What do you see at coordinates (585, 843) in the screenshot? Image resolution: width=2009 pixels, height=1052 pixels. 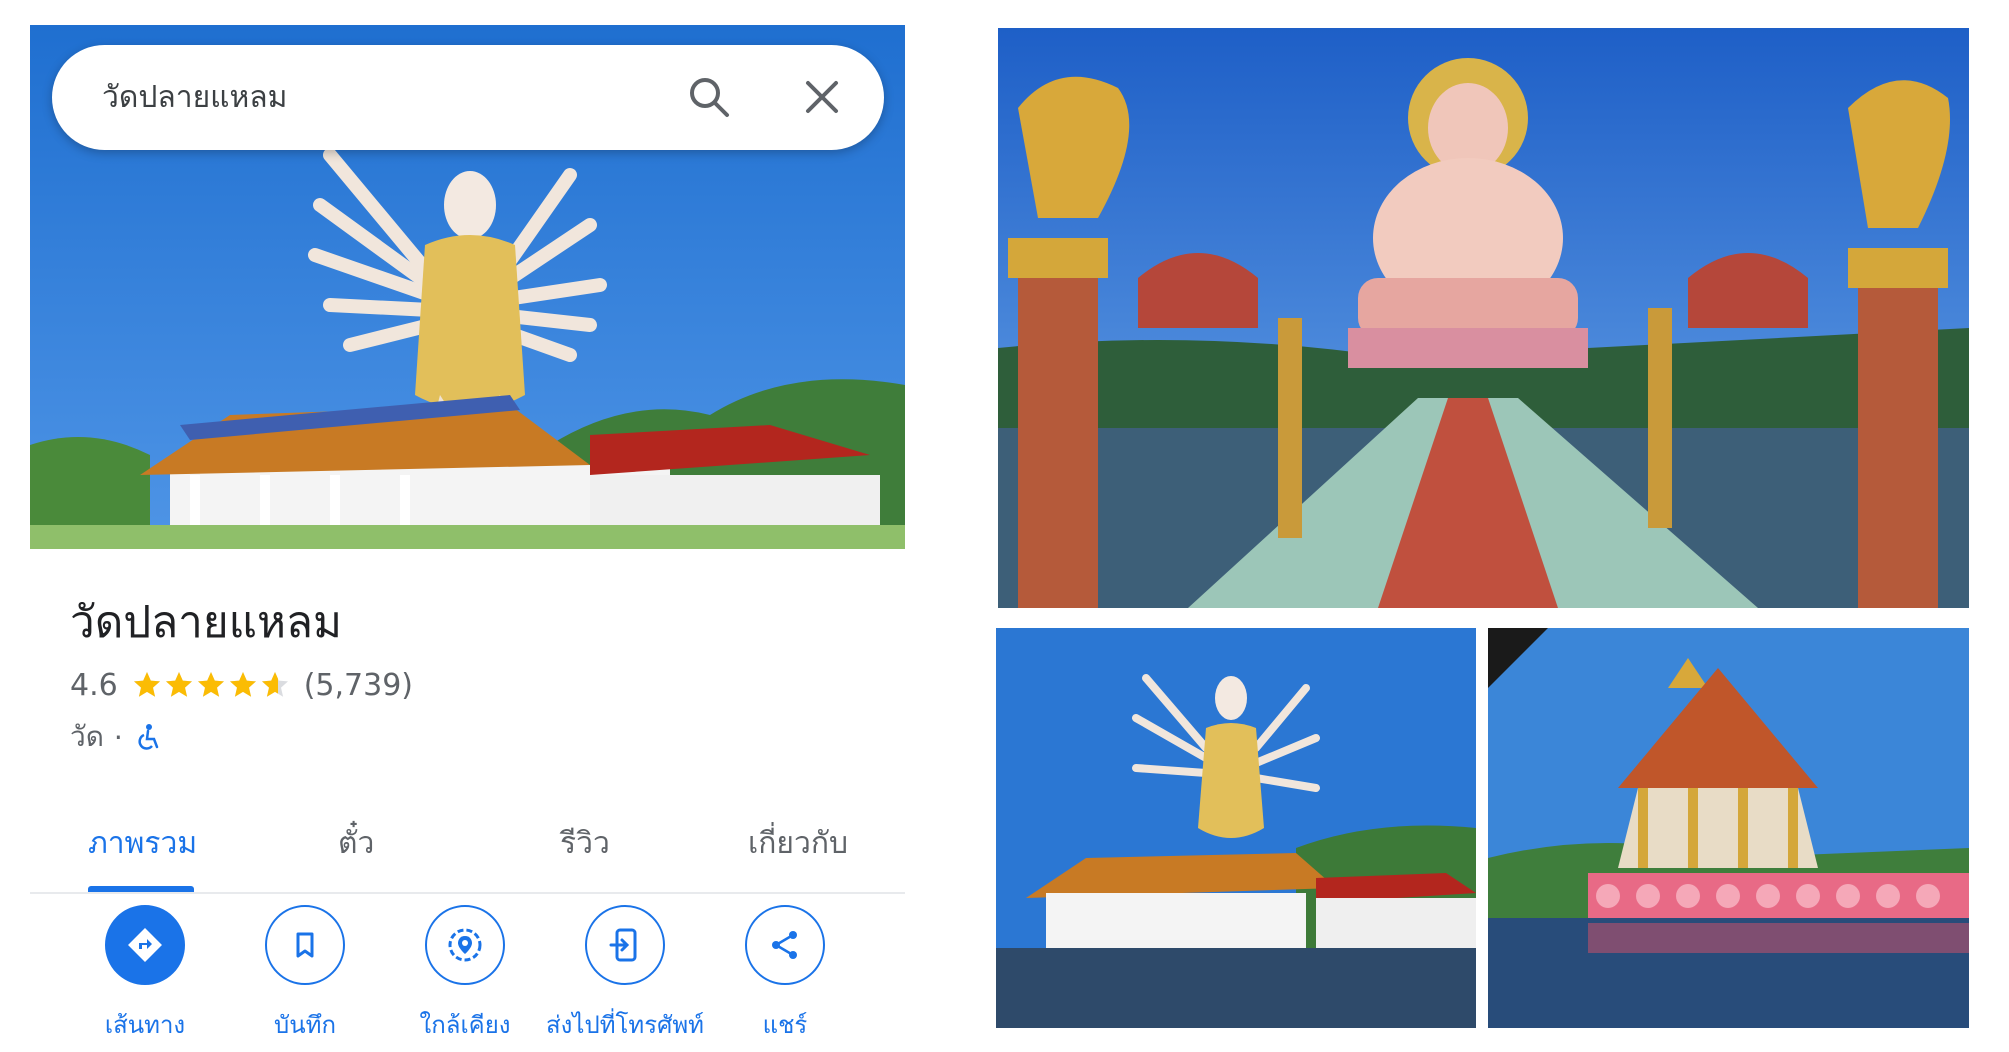 I see `tab-reviews: รีวิว` at bounding box center [585, 843].